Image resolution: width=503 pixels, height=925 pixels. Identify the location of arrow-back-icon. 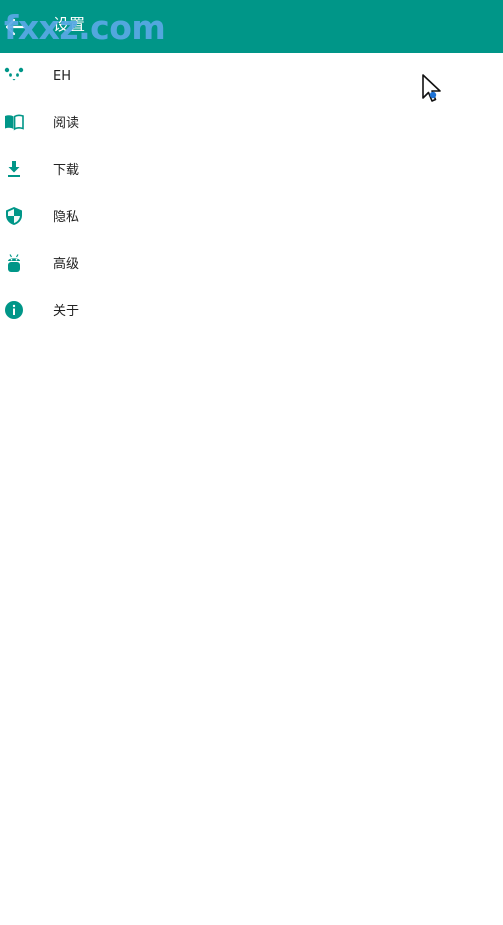
(15, 27).